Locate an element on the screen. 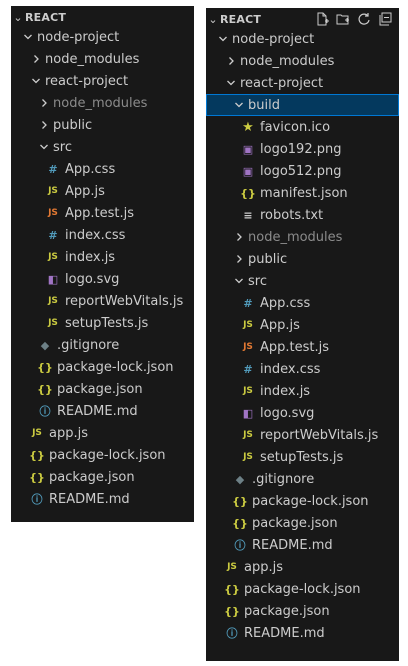 Image resolution: width=408 pixels, height=666 pixels. tree-file-row: ★ favicon.ico is located at coordinates (302, 127).